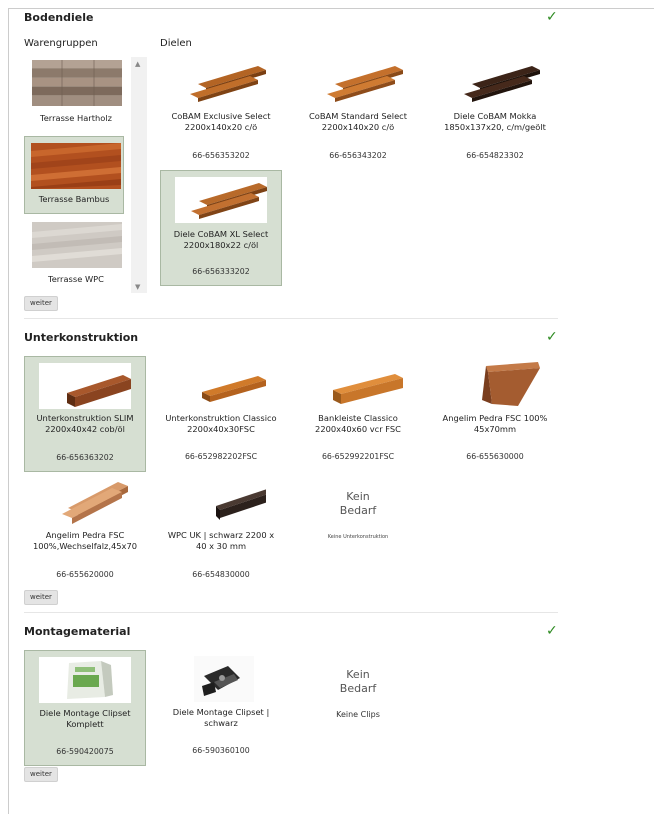  What do you see at coordinates (41, 774) in the screenshot?
I see `weiter-button-montagematerial: weiter` at bounding box center [41, 774].